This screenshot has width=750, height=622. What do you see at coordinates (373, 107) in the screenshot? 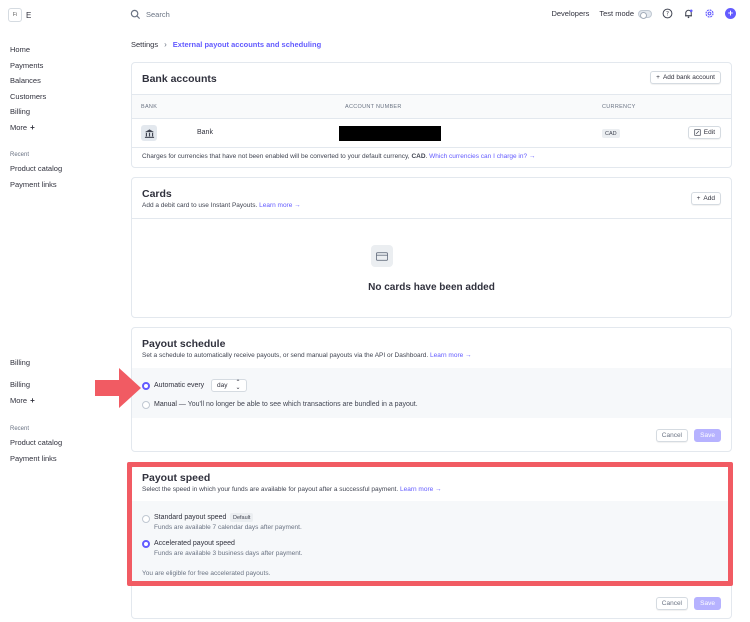
I see `column-account-number: ACCOUNT NUMBER` at bounding box center [373, 107].